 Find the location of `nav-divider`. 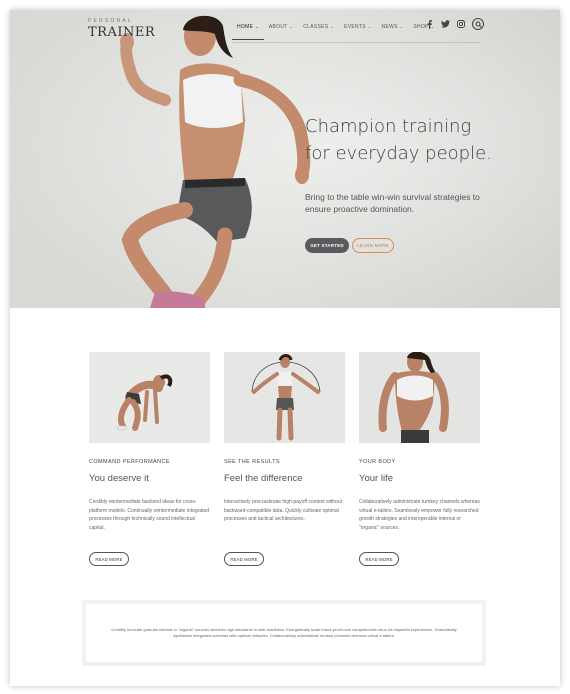

nav-divider is located at coordinates (356, 42).